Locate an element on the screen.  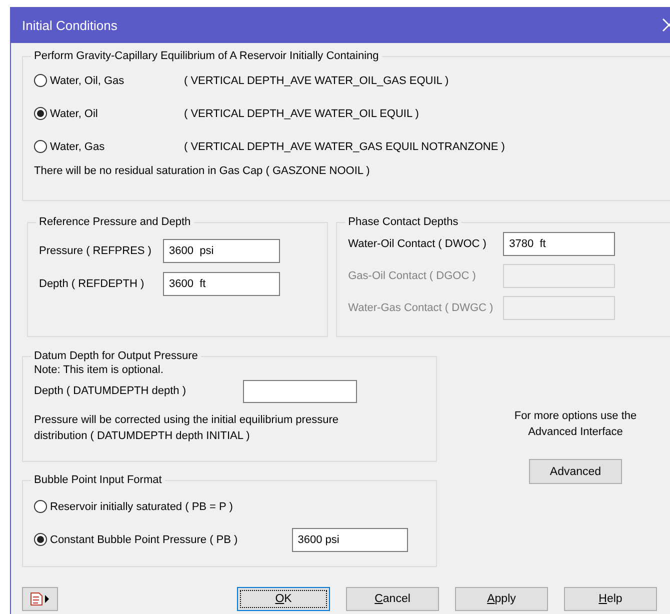
group-title: Bubble Point Input Format is located at coordinates (98, 480).